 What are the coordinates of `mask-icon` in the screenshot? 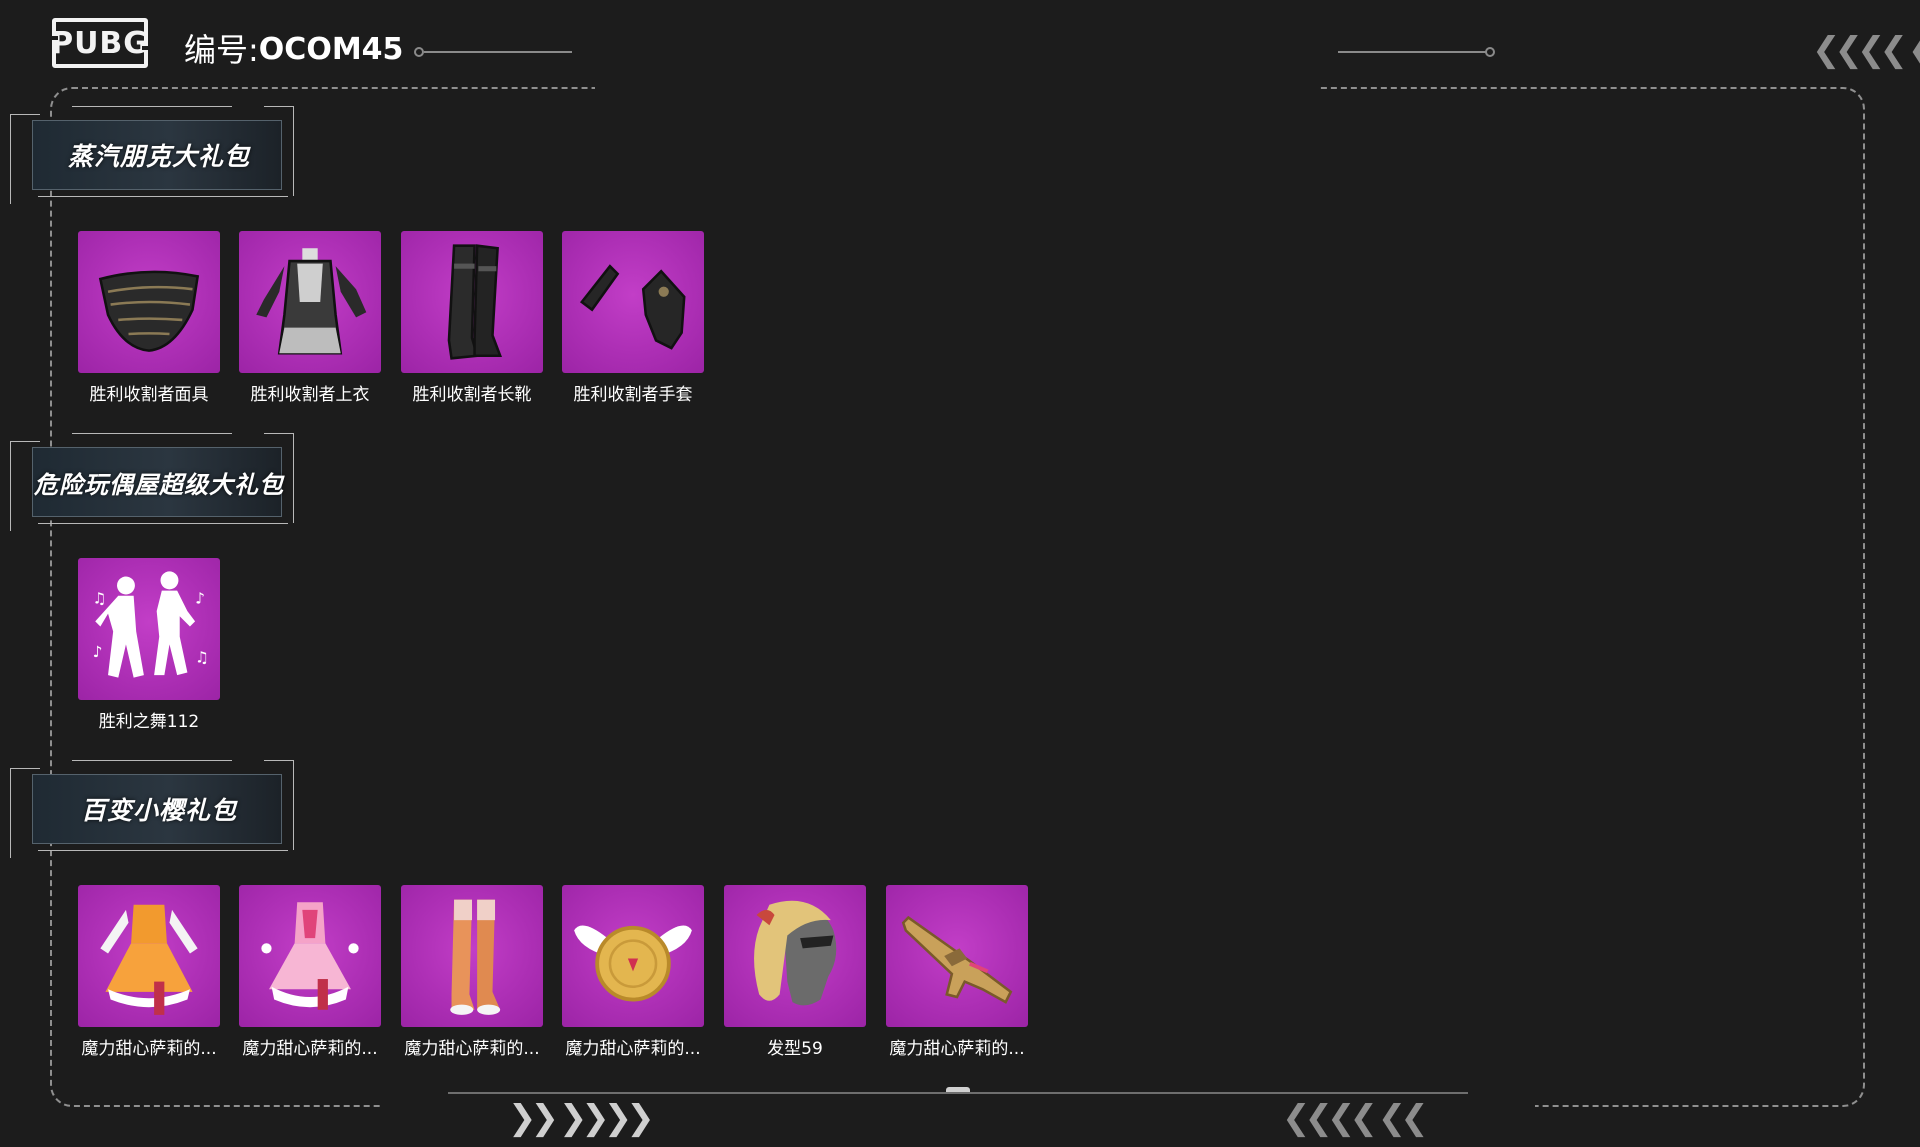 It's located at (149, 311).